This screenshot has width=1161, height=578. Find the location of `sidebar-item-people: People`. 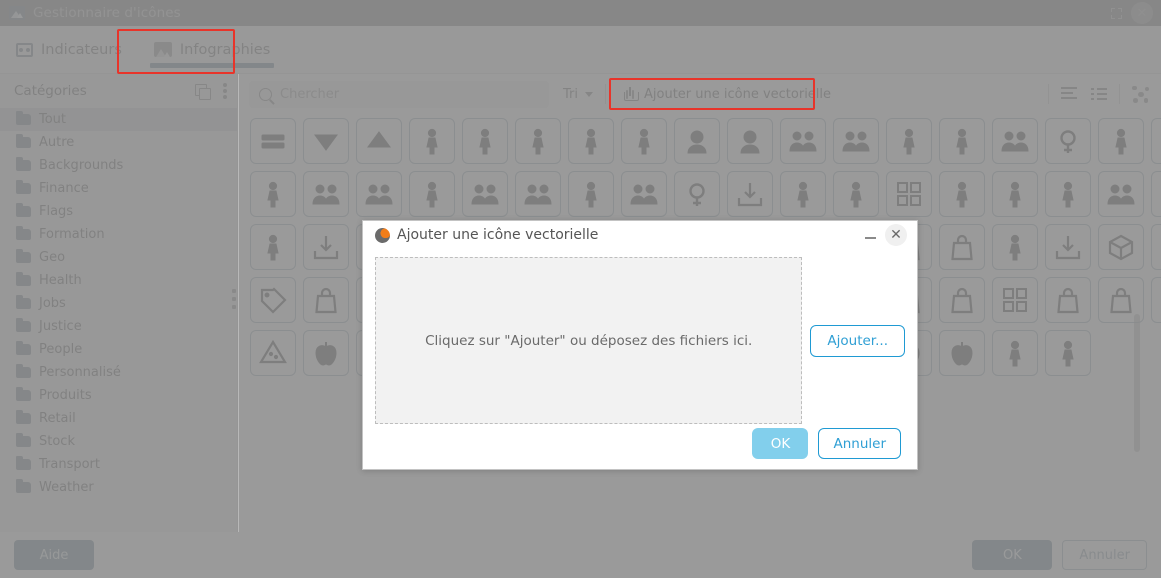

sidebar-item-people: People is located at coordinates (118, 349).